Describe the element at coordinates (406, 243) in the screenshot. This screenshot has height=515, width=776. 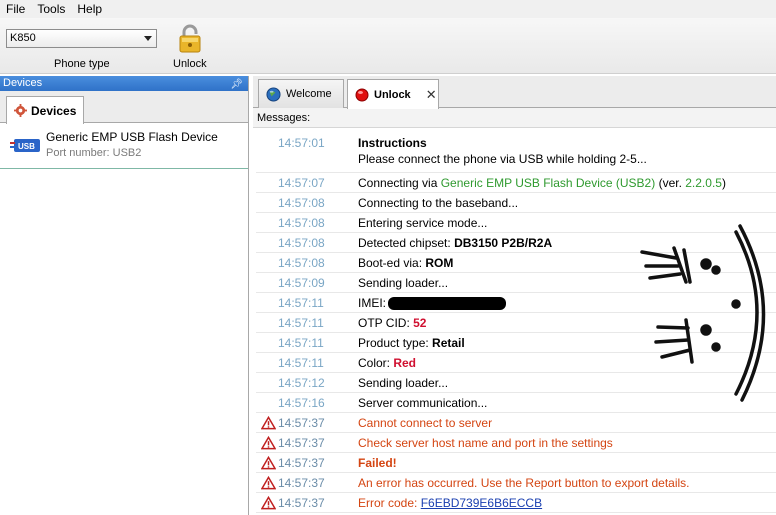
I see `message-label: Detected chipset:` at that location.